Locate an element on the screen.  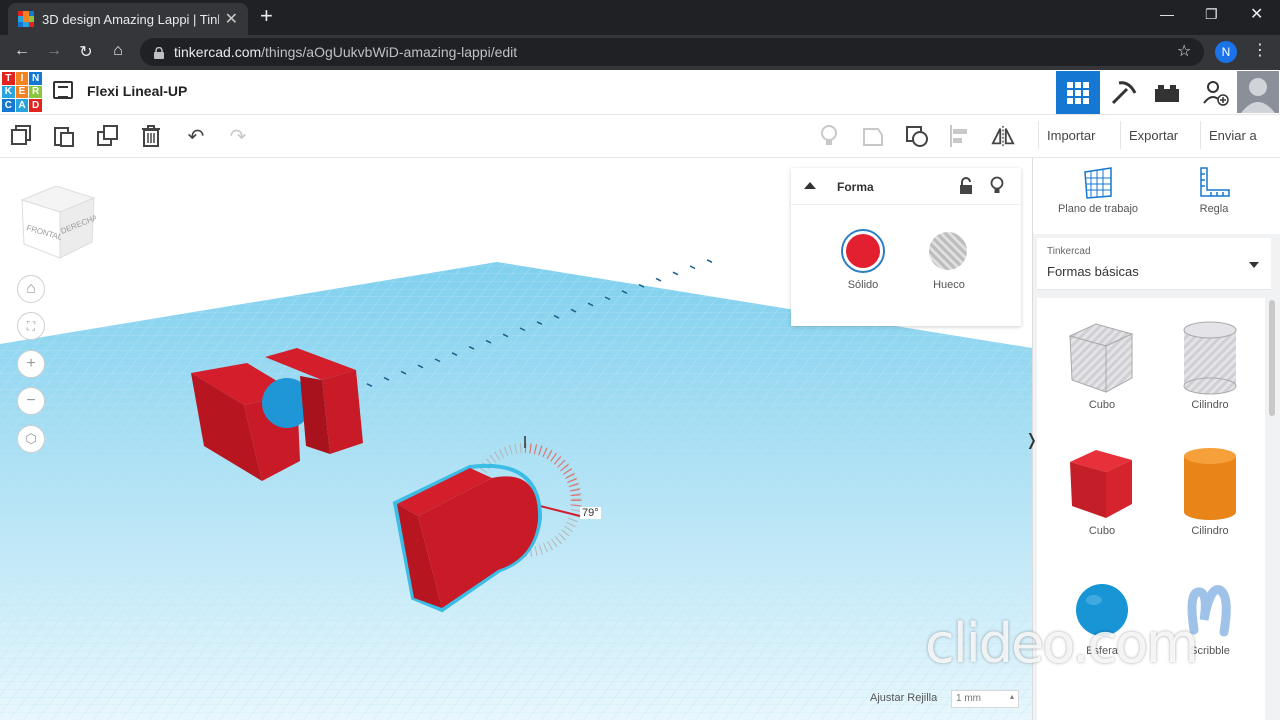
collapse-caret-icon is located at coordinates (810, 185).